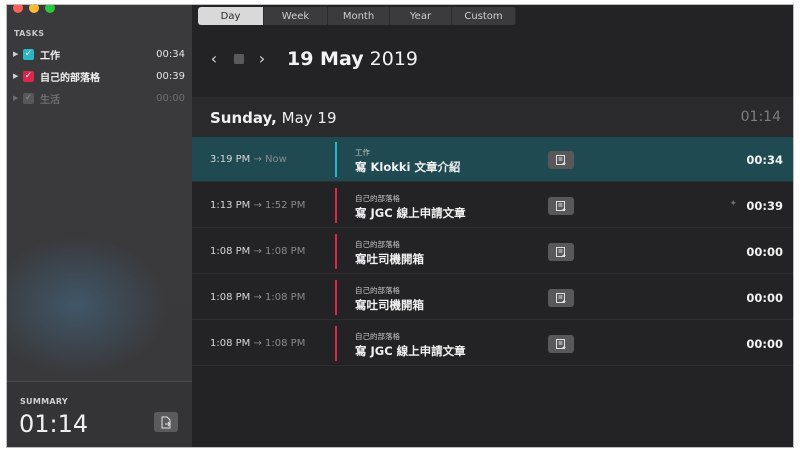 The image size is (800, 454). Describe the element at coordinates (243, 118) in the screenshot. I see `weekday: Sunday,` at that location.